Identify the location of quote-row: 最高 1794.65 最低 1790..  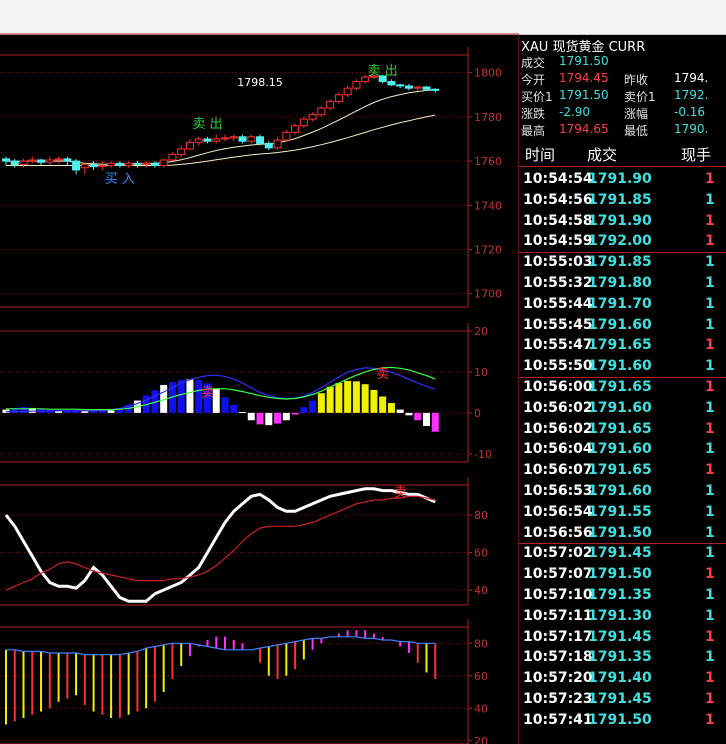
(622, 130).